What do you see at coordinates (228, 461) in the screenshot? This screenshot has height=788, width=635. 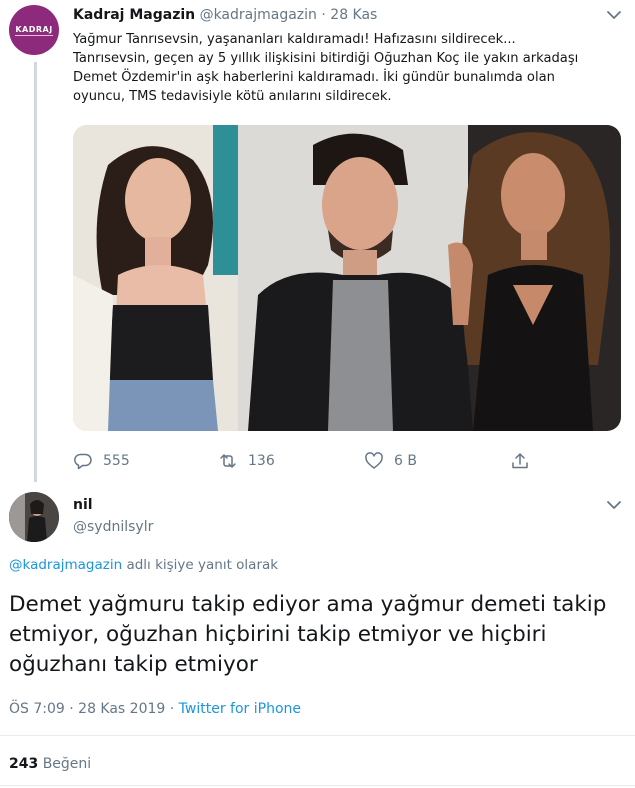 I see `retweet-icon` at bounding box center [228, 461].